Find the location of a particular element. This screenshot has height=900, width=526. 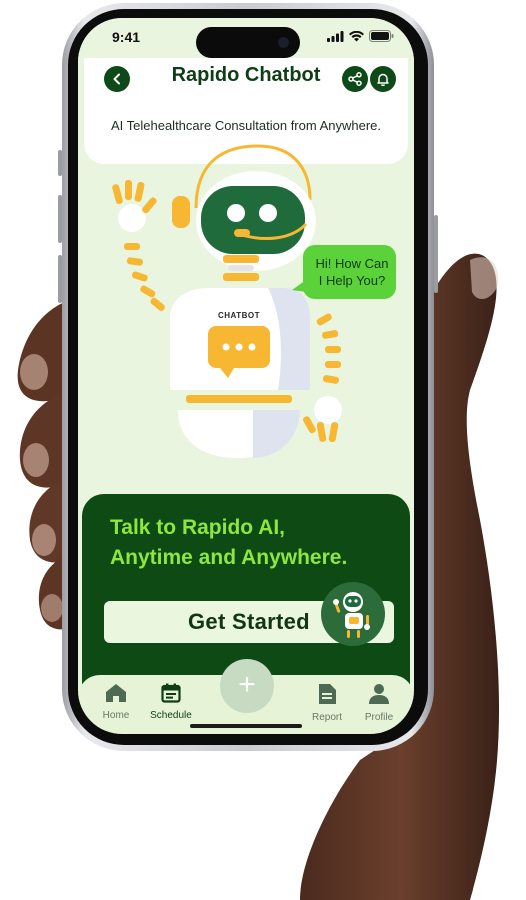

phone-volume-down is located at coordinates (60, 279).